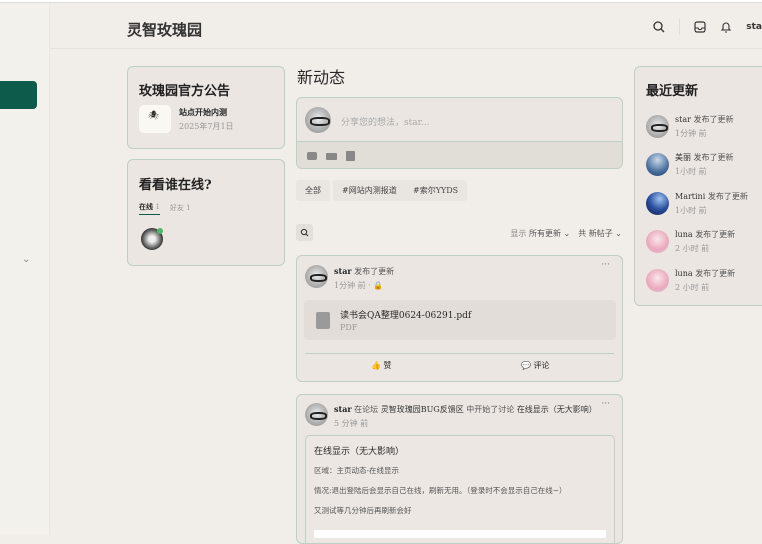  I want to click on file-name: 读书会QA整理0624-06291.pdf, so click(406, 316).